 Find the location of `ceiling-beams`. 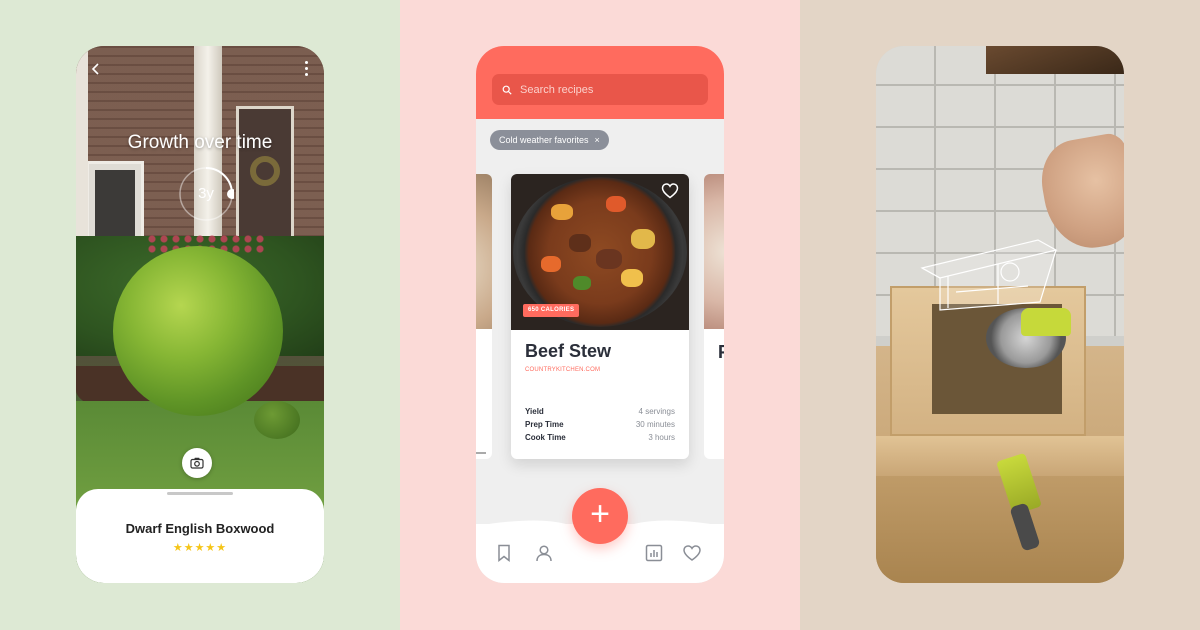

ceiling-beams is located at coordinates (1055, 60).